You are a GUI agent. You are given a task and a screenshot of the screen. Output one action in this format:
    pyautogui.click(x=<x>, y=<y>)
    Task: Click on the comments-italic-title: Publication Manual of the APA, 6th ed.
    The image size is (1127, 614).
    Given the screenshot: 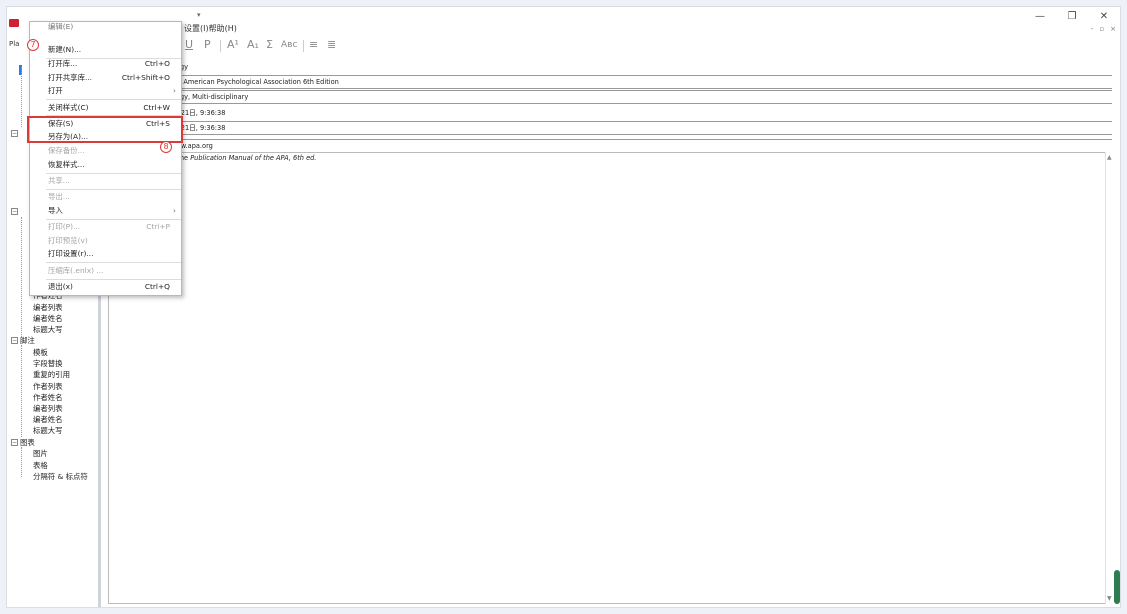 What is the action you would take?
    pyautogui.click(x=253, y=158)
    